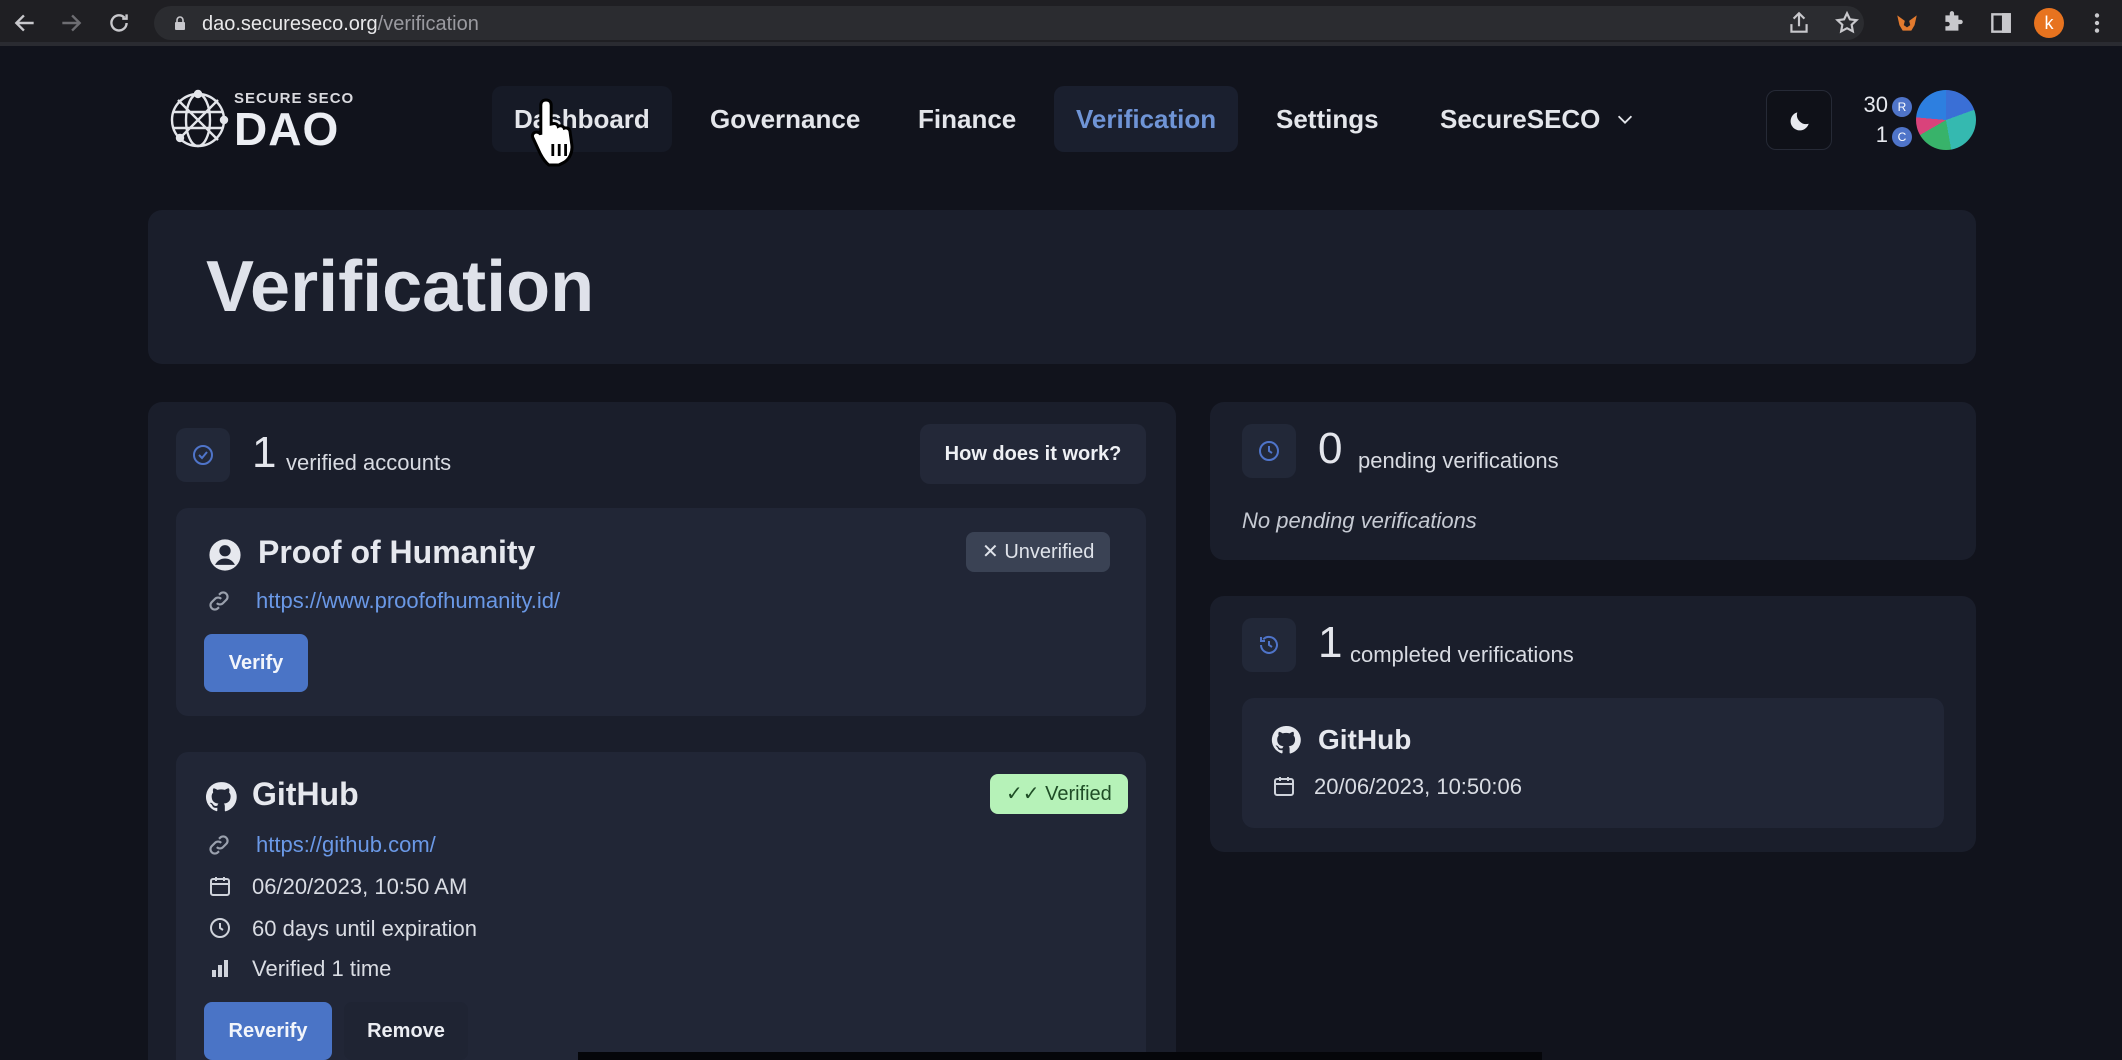  Describe the element at coordinates (1033, 454) in the screenshot. I see `how-does-it-work-button: How does it work?` at that location.